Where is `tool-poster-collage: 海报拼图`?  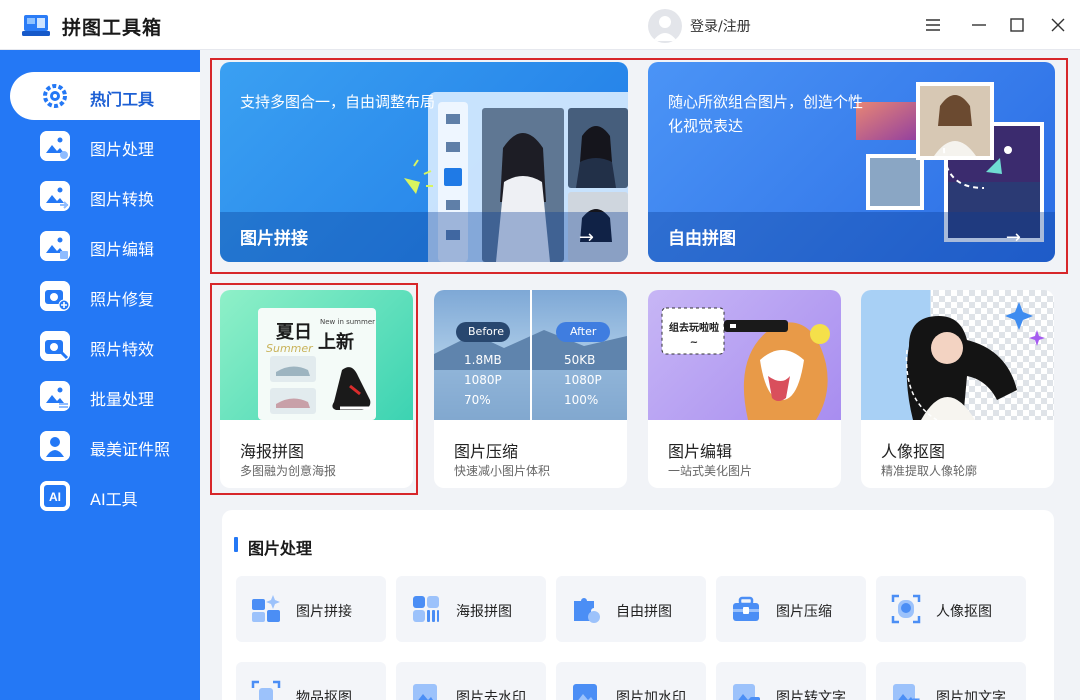
tool-poster-collage: 海报拼图 is located at coordinates (471, 609).